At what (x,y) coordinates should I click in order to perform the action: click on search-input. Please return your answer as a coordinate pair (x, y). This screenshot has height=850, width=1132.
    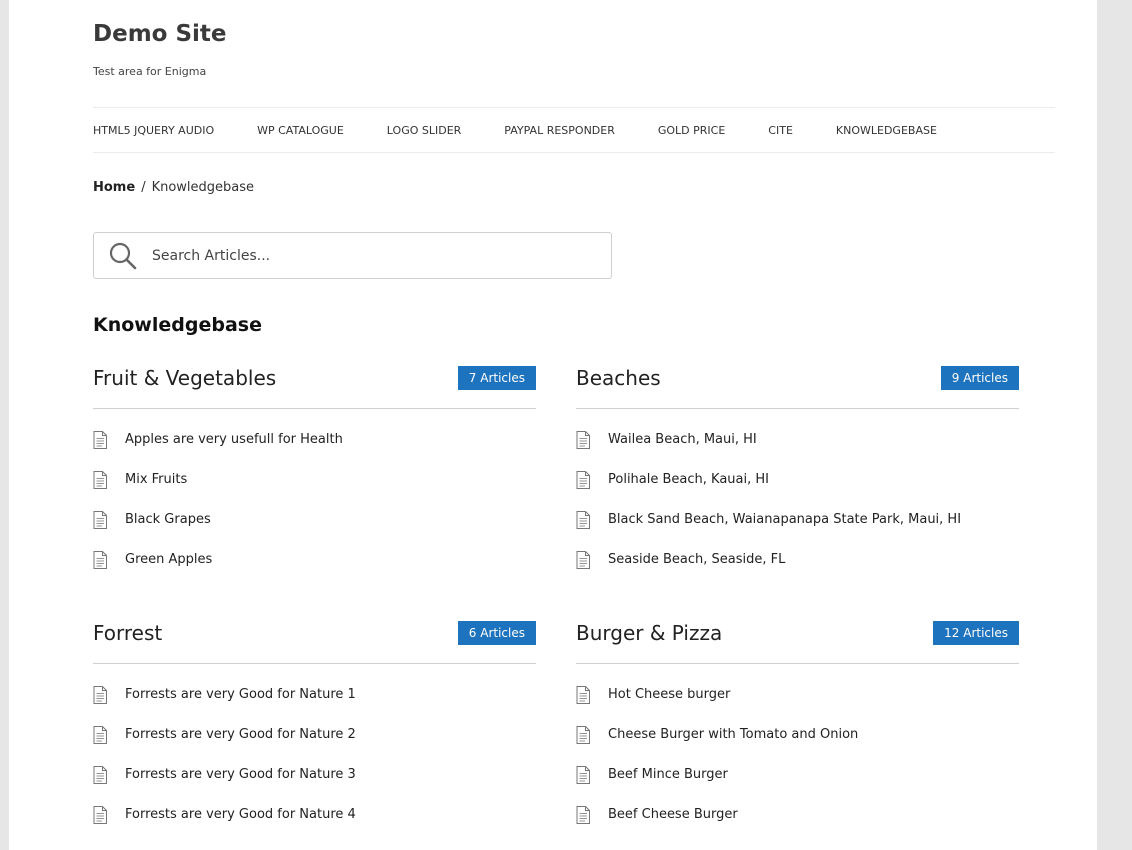
    Looking at the image, I should click on (372, 255).